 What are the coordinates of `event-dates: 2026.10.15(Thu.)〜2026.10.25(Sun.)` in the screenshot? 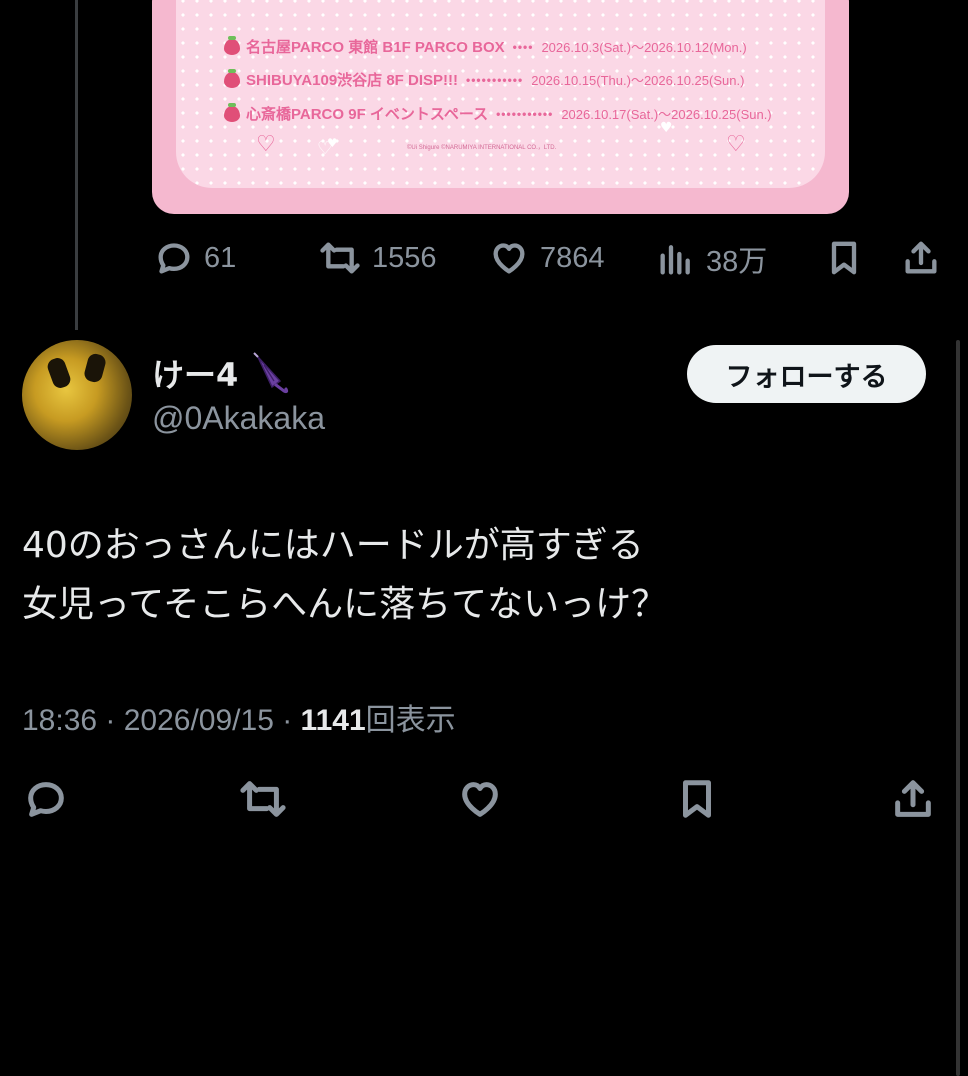 It's located at (638, 80).